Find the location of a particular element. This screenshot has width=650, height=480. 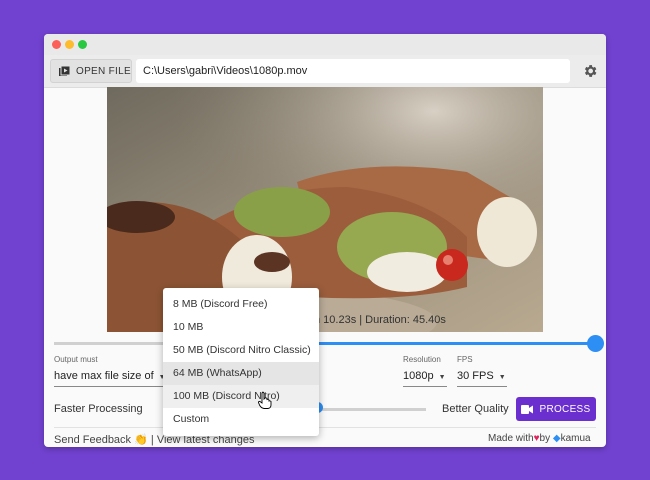

dropdown-option-selected: 64 MB (WhatsApp) is located at coordinates (241, 373).